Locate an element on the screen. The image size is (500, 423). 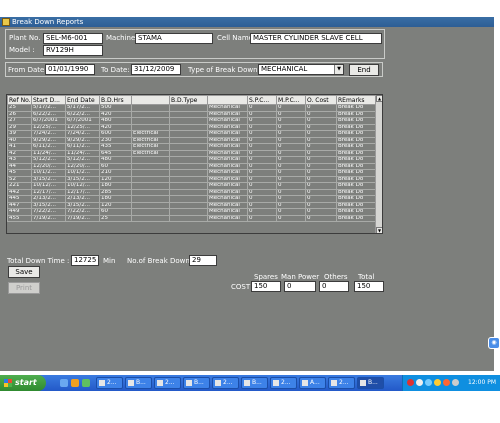
machine-field: STAMA is located at coordinates (174, 38).